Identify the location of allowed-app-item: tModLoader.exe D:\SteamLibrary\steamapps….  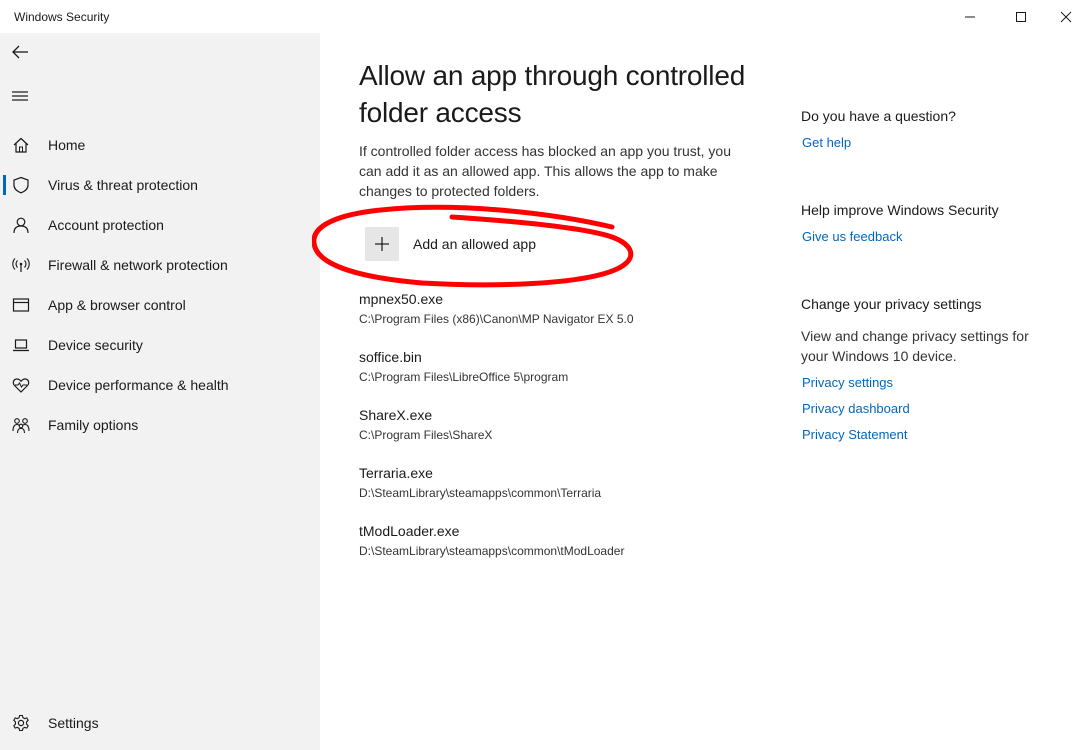
(569, 540).